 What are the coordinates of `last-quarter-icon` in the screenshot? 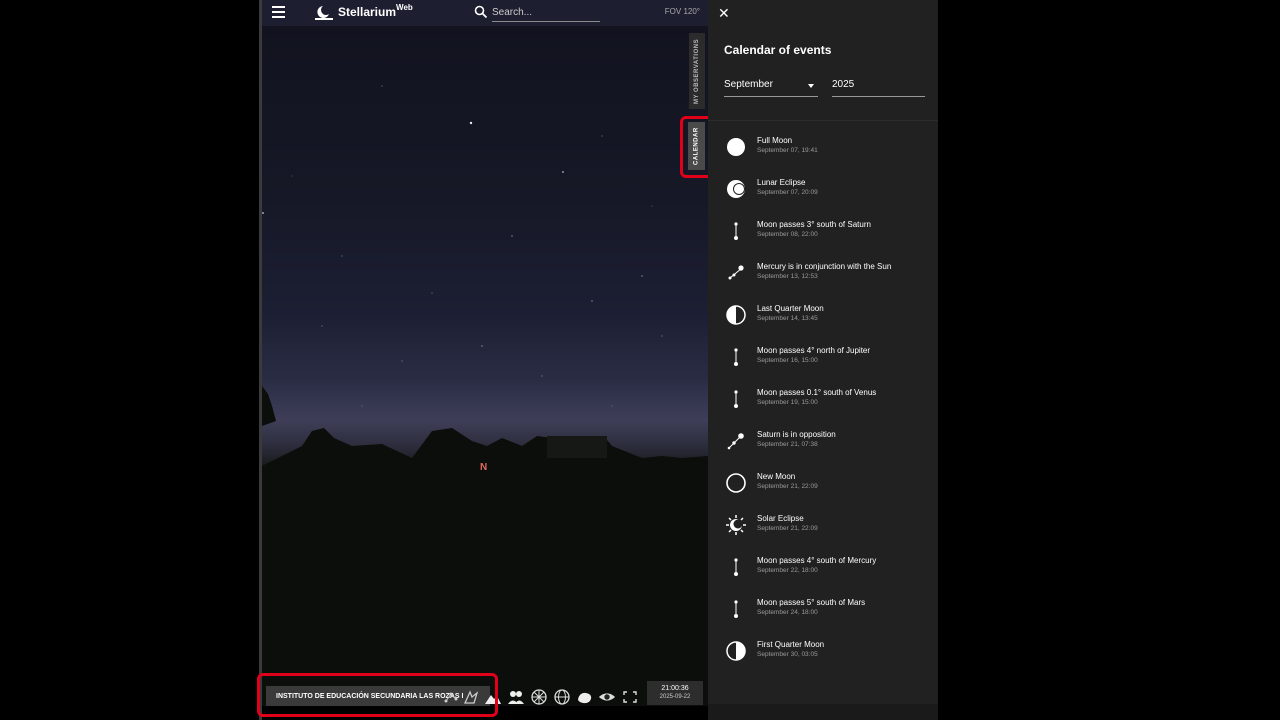 It's located at (736, 315).